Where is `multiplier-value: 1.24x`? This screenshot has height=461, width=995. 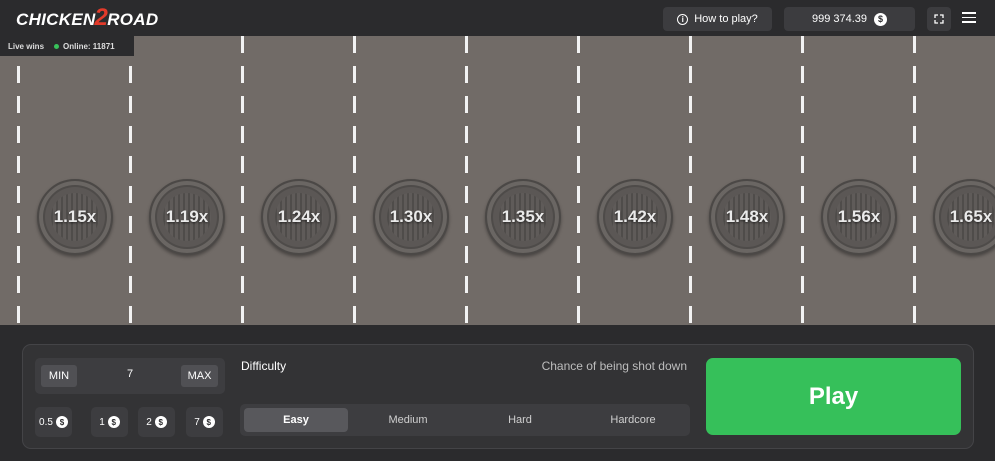 multiplier-value: 1.24x is located at coordinates (299, 216).